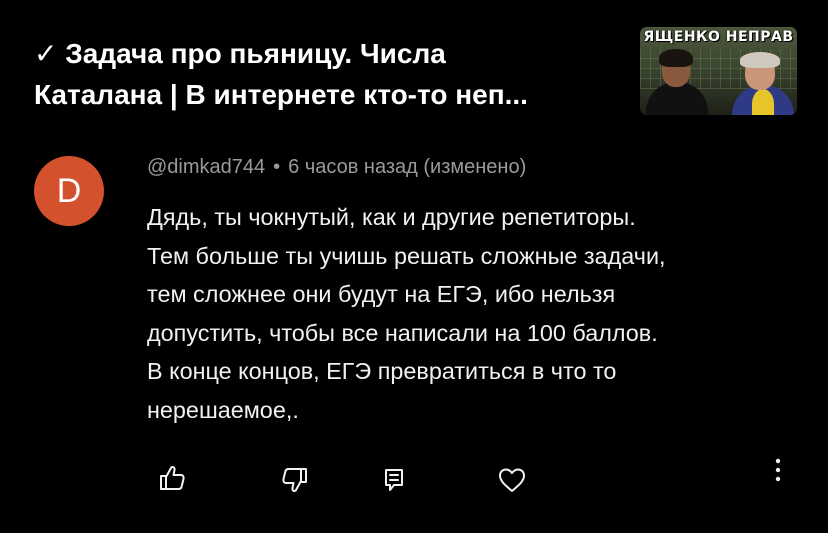 Image resolution: width=828 pixels, height=533 pixels. I want to click on comment-text-line: тем сложнее они будут на ЕГЭ, ибо нельзя, so click(381, 294).